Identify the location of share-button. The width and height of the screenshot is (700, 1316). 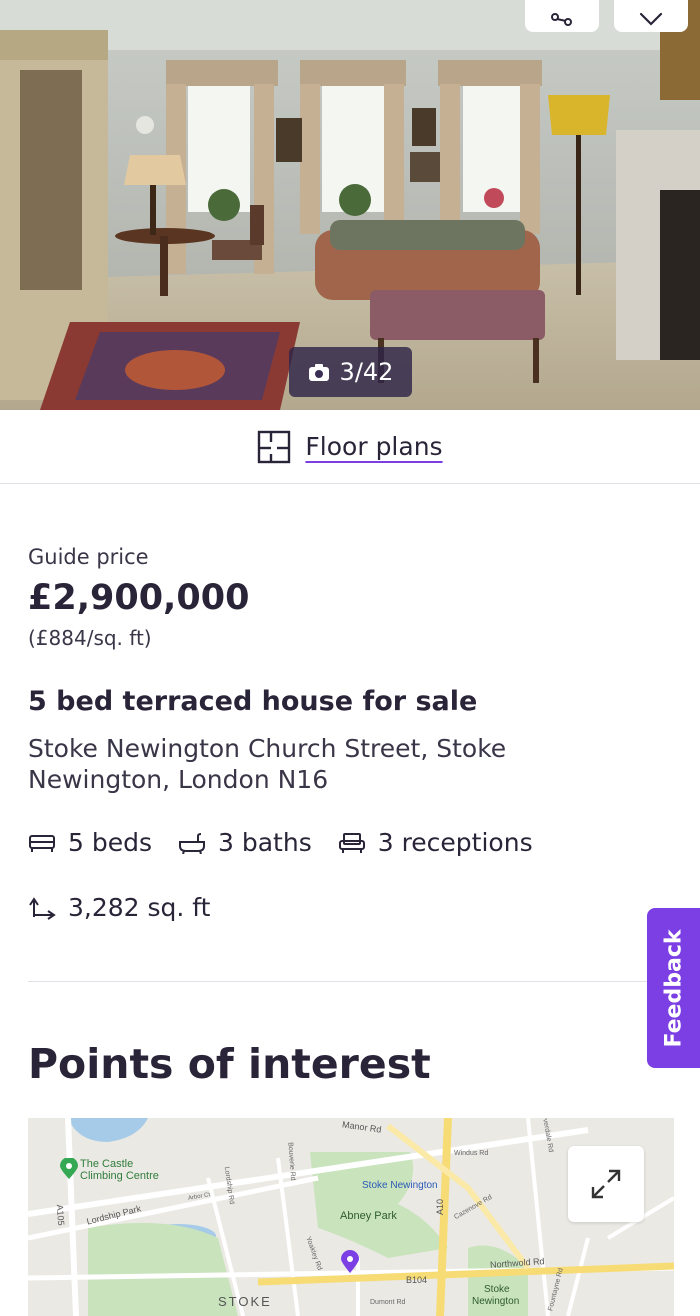
(562, 16).